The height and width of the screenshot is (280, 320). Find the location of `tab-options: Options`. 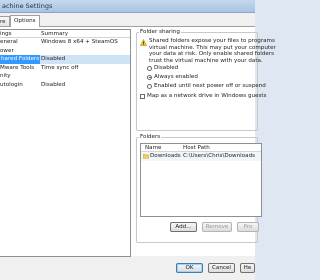

tab-options: Options is located at coordinates (25, 21).